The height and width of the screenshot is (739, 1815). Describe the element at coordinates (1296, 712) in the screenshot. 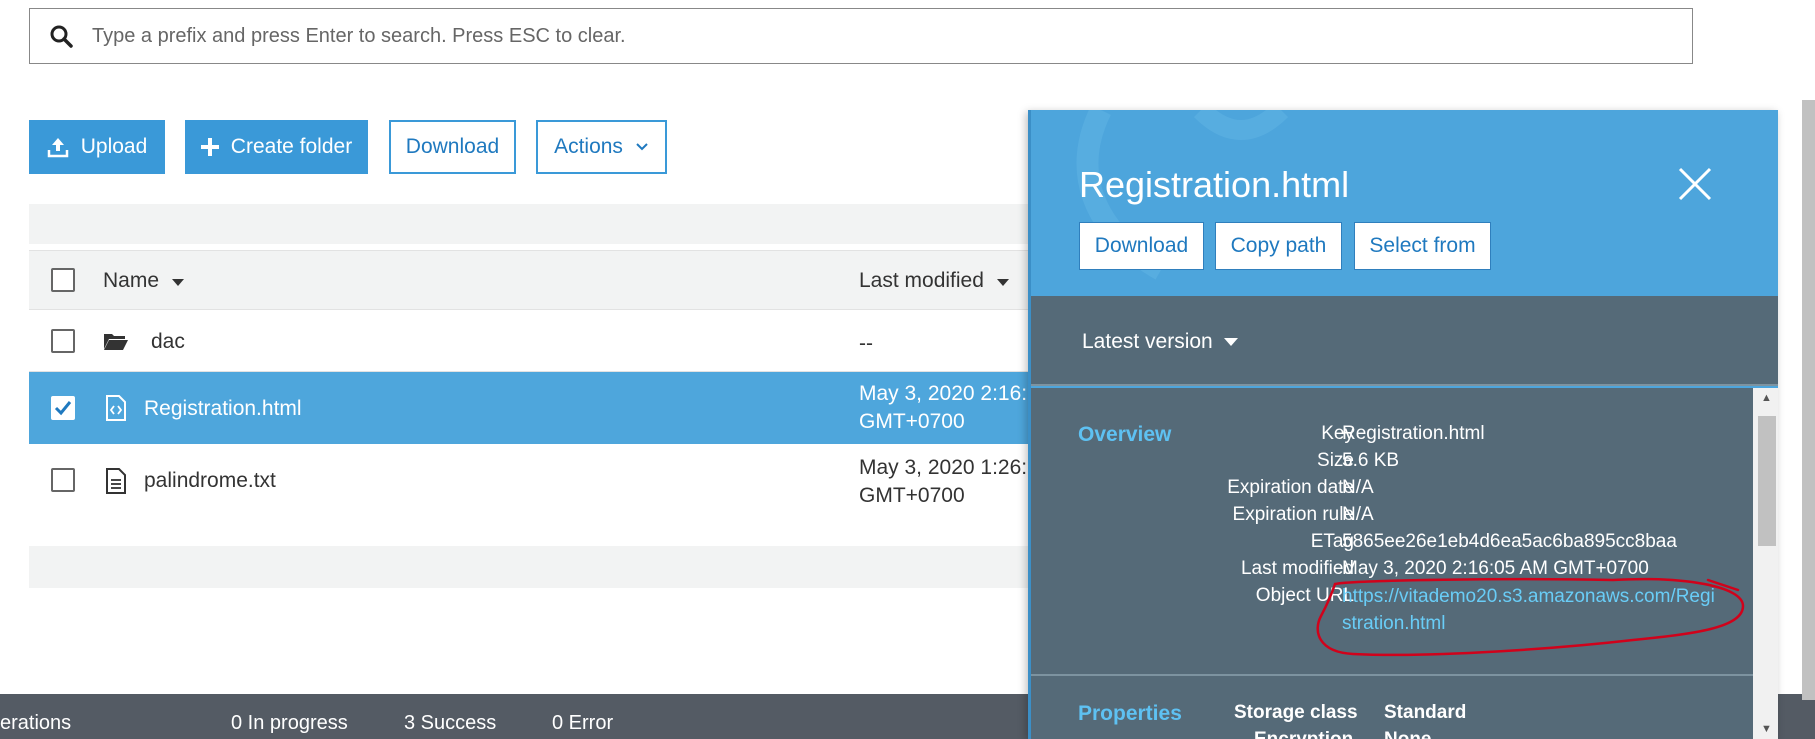

I see `storage-class-label: Storage class` at that location.